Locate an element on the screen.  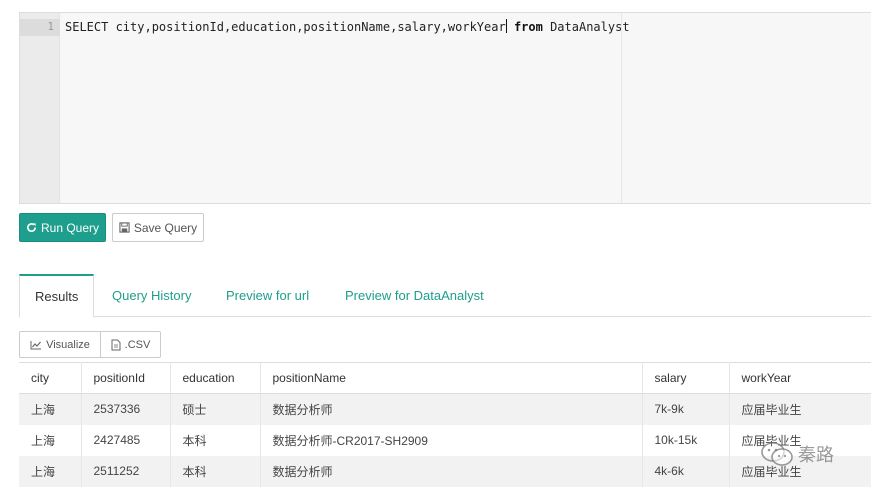
table-cell: 2537336 is located at coordinates (126, 409).